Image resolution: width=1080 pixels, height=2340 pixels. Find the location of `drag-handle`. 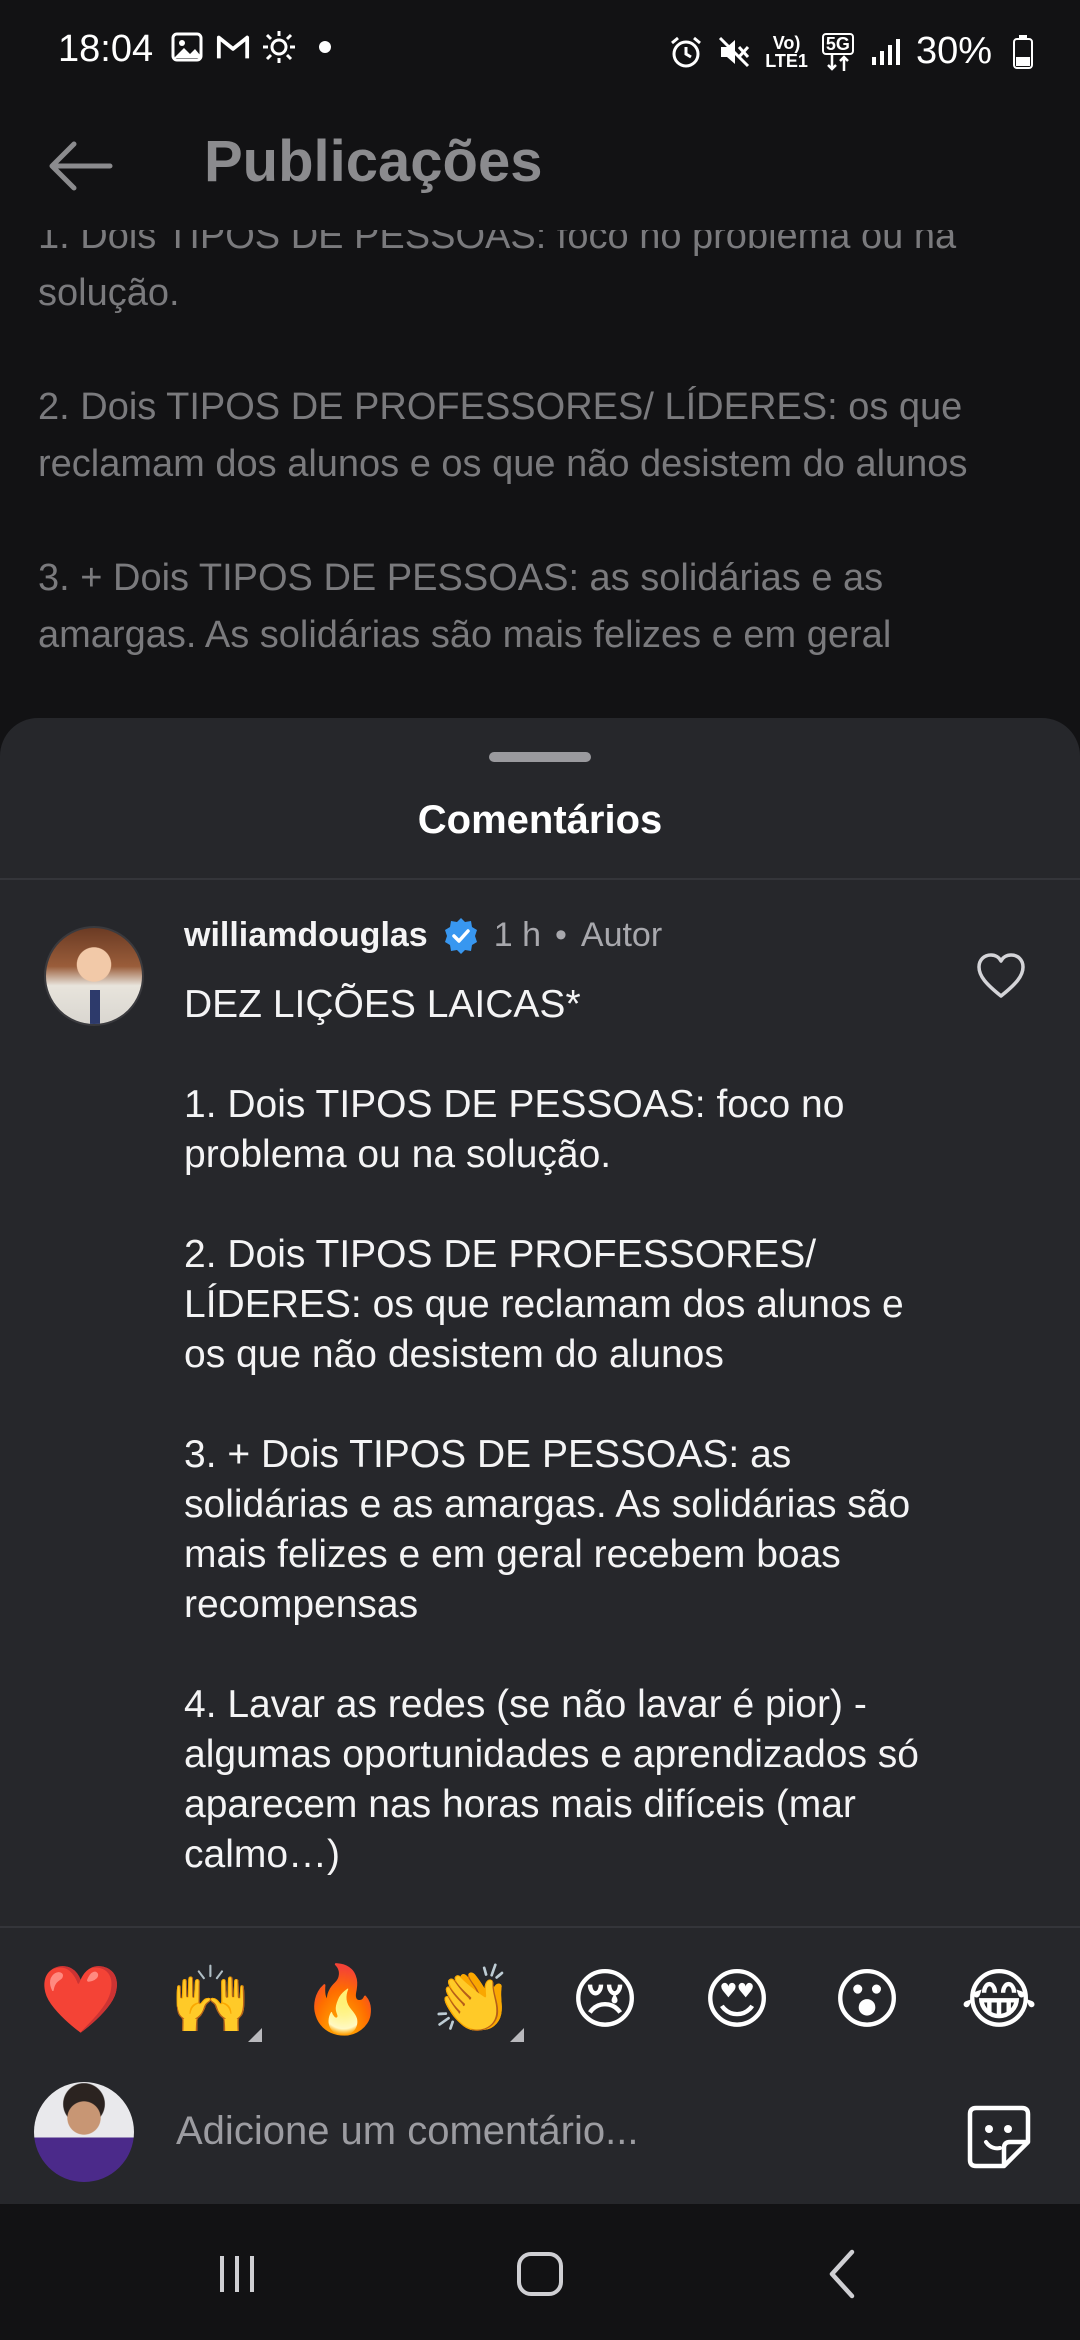

drag-handle is located at coordinates (540, 757).